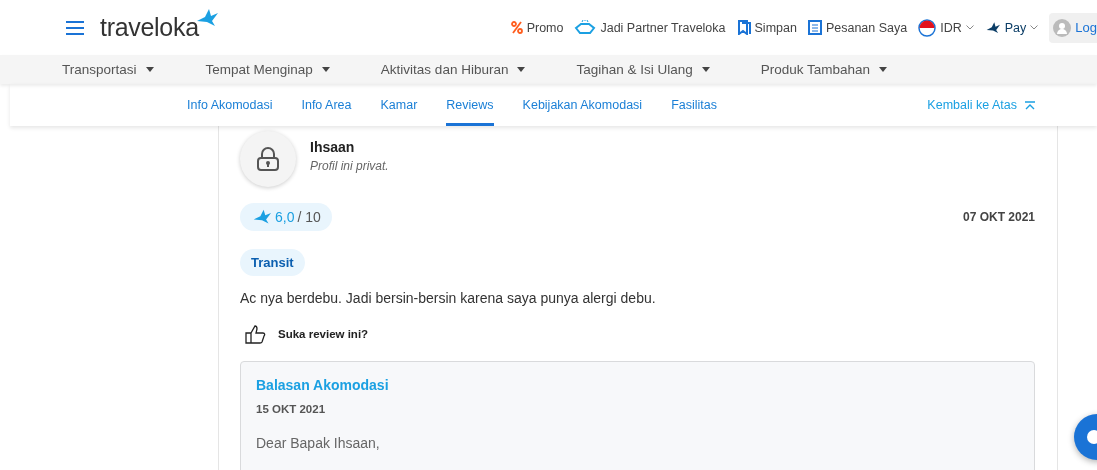 Image resolution: width=1097 pixels, height=470 pixels. Describe the element at coordinates (1030, 105) in the screenshot. I see `arrow-up-icon` at that location.